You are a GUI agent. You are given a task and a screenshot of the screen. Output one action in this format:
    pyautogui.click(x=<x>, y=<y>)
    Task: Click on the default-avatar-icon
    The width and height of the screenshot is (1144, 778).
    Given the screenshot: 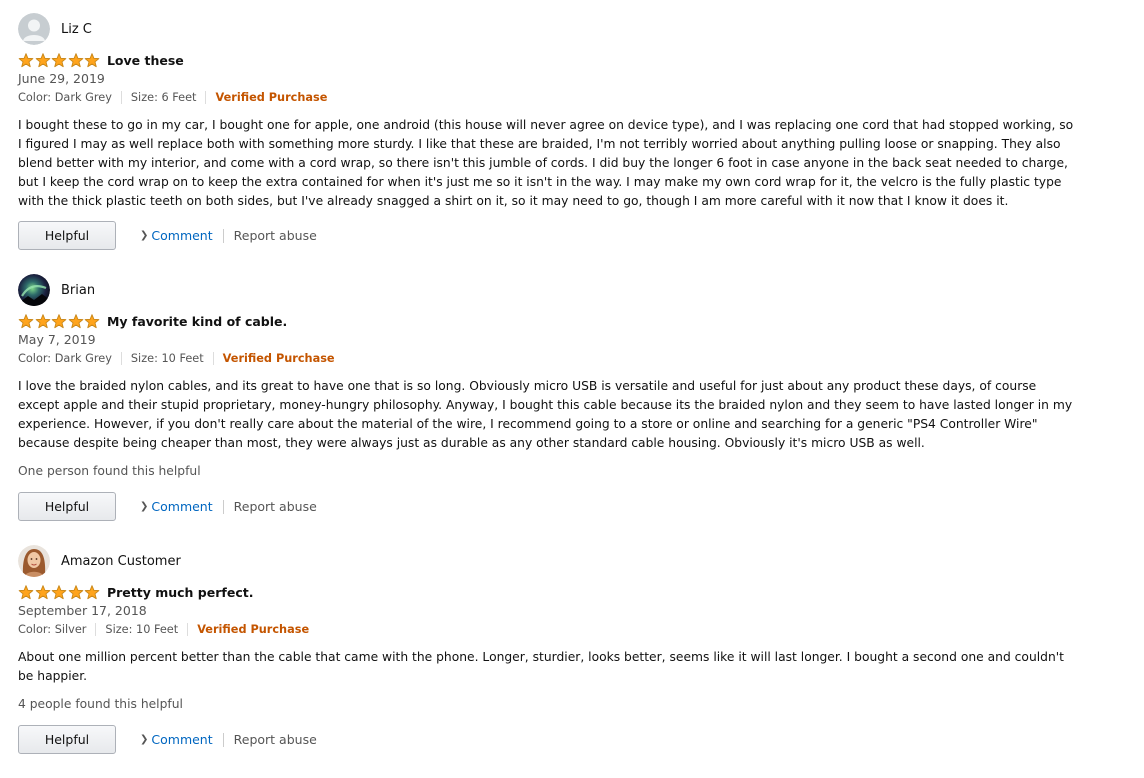 What is the action you would take?
    pyautogui.click(x=34, y=29)
    